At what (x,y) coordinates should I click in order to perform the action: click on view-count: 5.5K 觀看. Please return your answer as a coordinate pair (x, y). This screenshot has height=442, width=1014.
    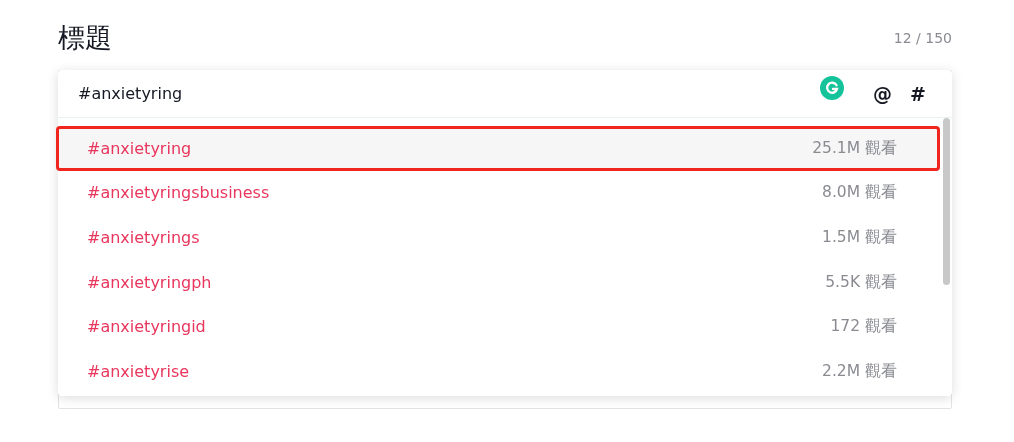
    Looking at the image, I should click on (861, 282).